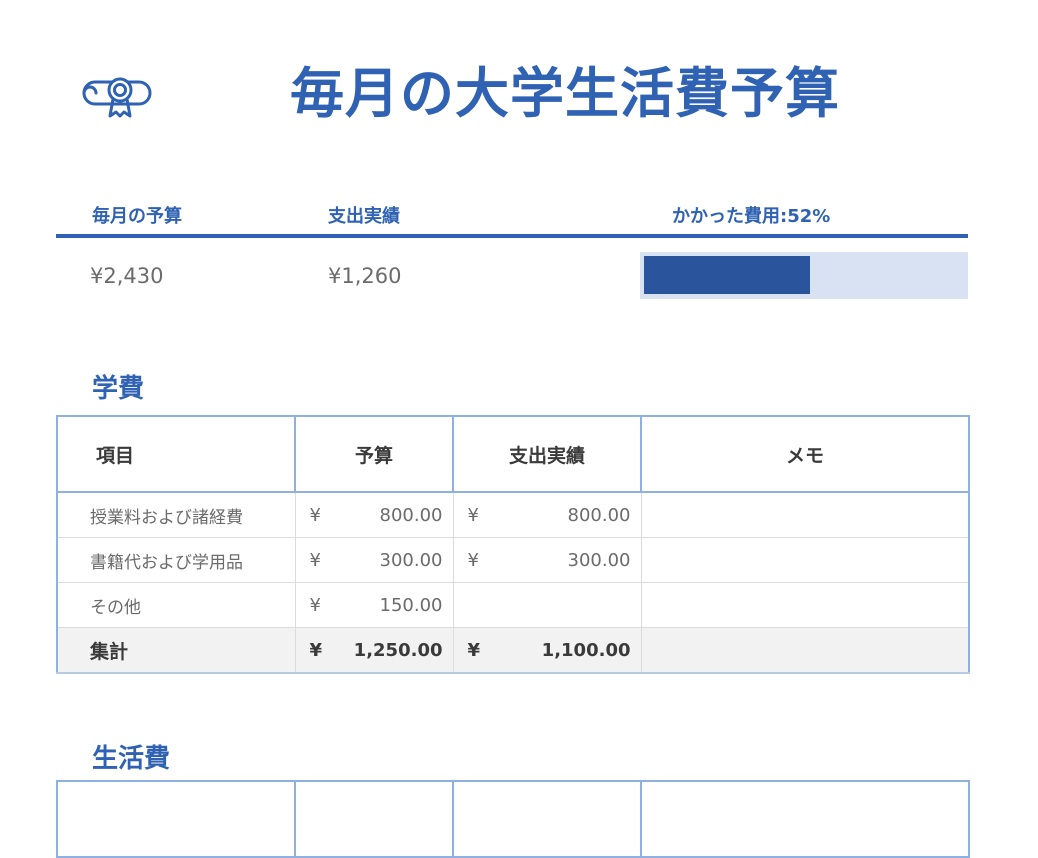 This screenshot has height=858, width=1038. Describe the element at coordinates (365, 276) in the screenshot. I see `actual-spending-value: ¥1,260` at that location.